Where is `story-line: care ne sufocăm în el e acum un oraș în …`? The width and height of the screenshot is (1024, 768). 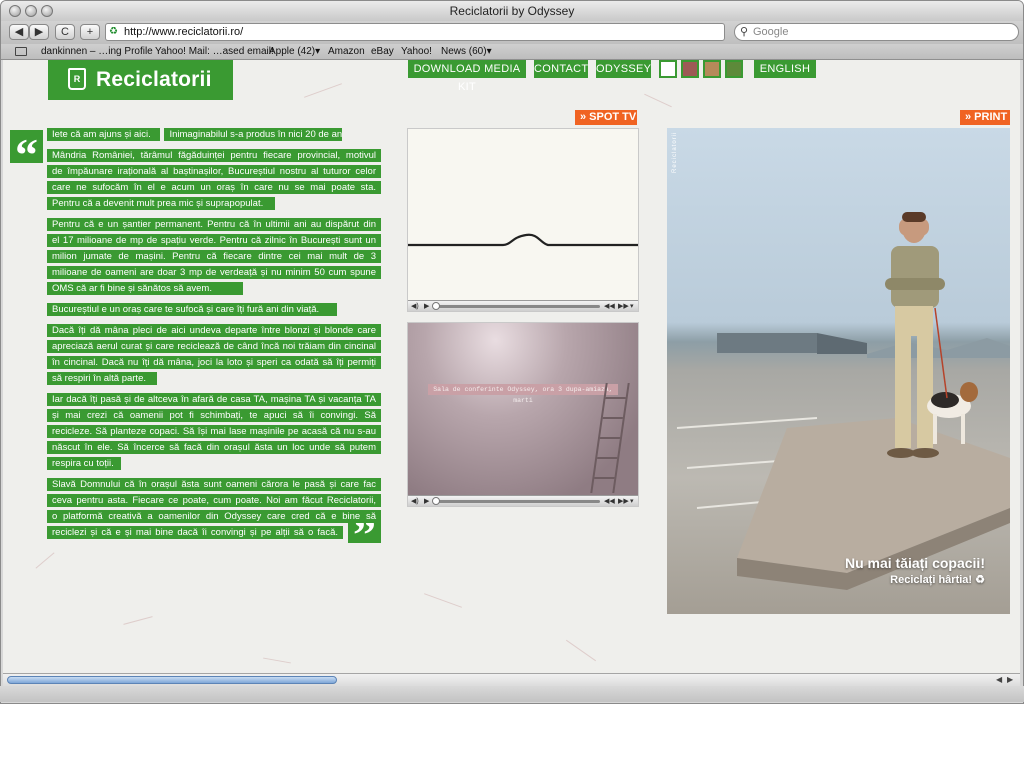 story-line: care ne sufocăm în el e acum un oraș în … is located at coordinates (214, 187).